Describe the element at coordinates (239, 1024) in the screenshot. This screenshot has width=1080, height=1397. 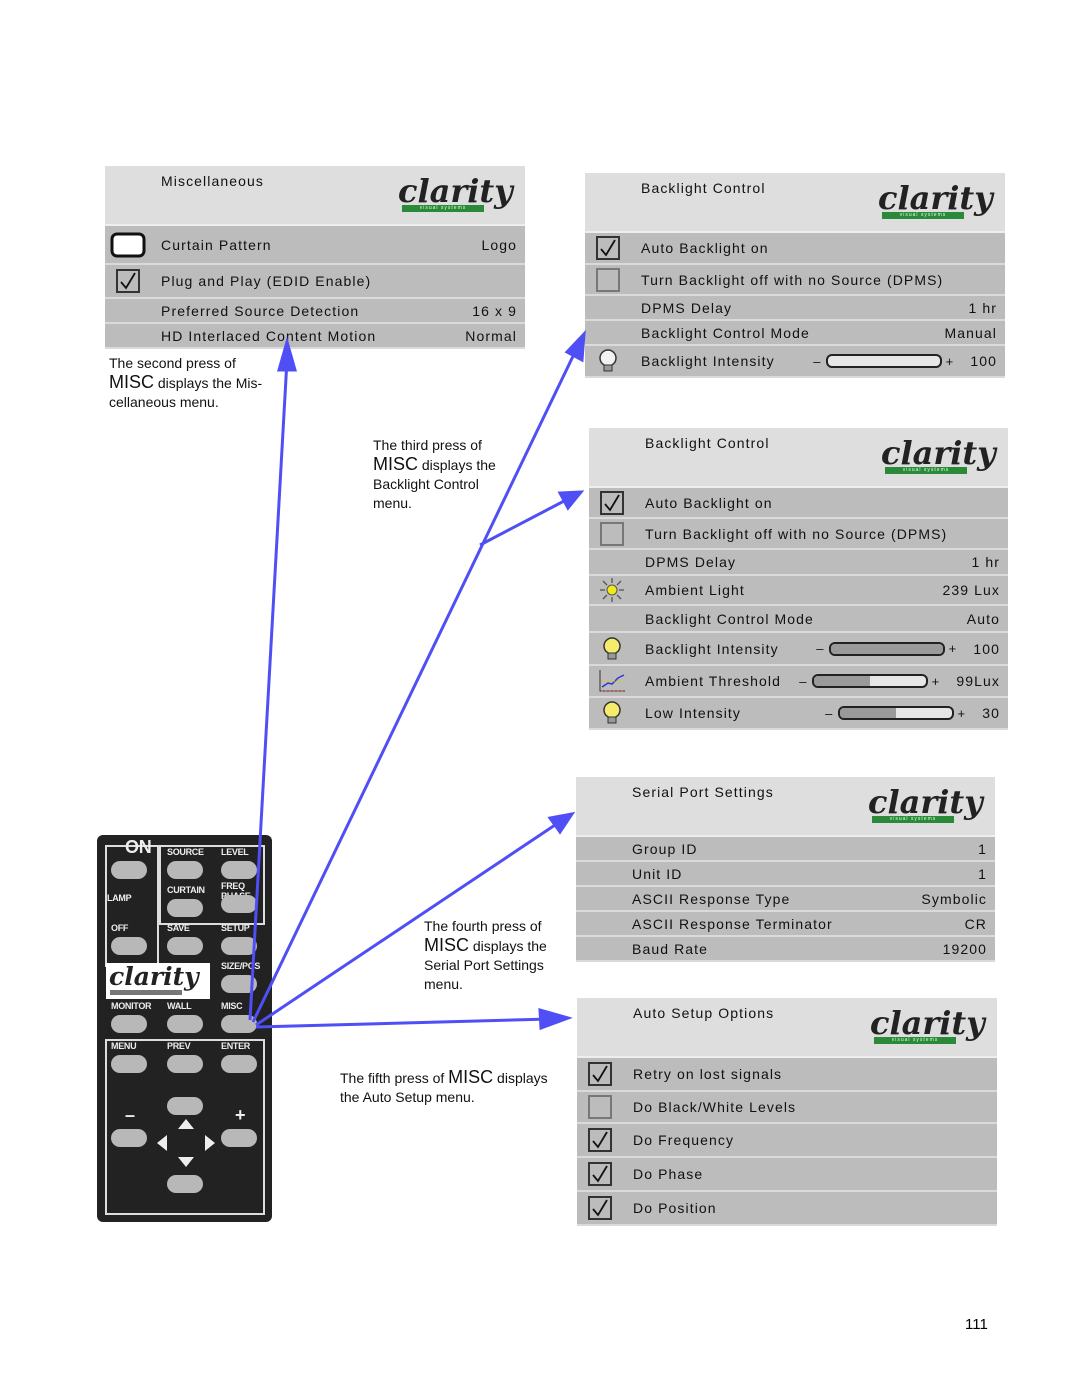
I see `remote-button-misc` at that location.